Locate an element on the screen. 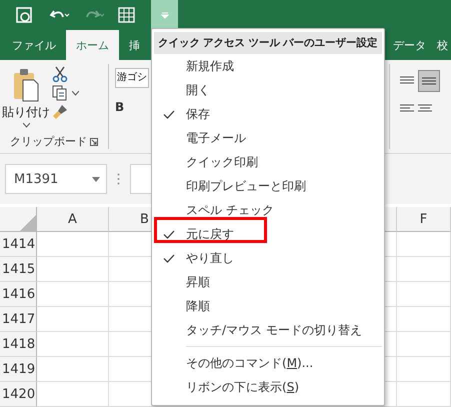 The width and height of the screenshot is (451, 407). brush-icon is located at coordinates (60, 112).